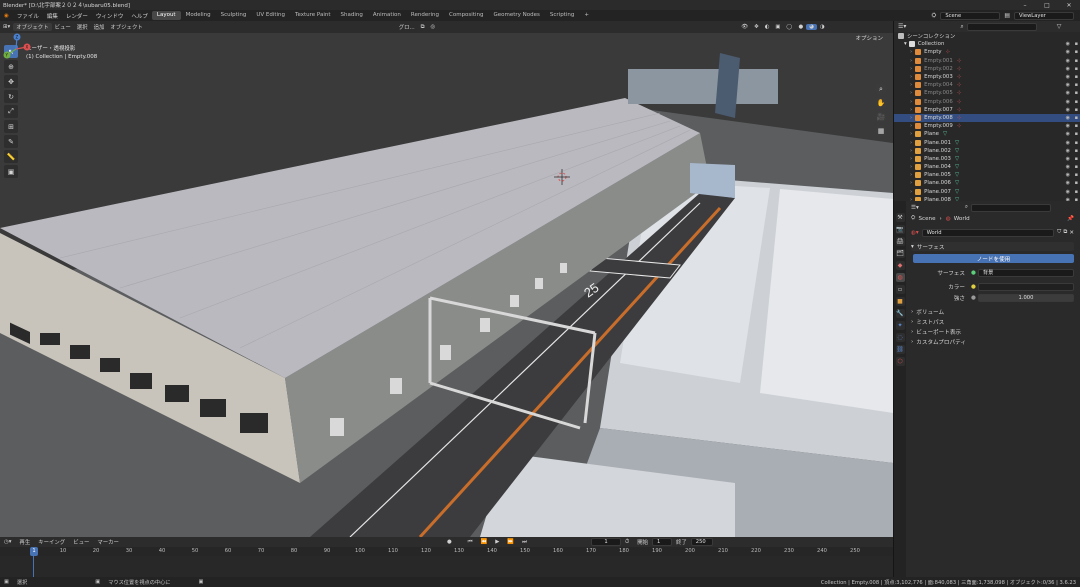  Describe the element at coordinates (966, 207) in the screenshot. I see `properties-search-icon: ⌕` at that location.